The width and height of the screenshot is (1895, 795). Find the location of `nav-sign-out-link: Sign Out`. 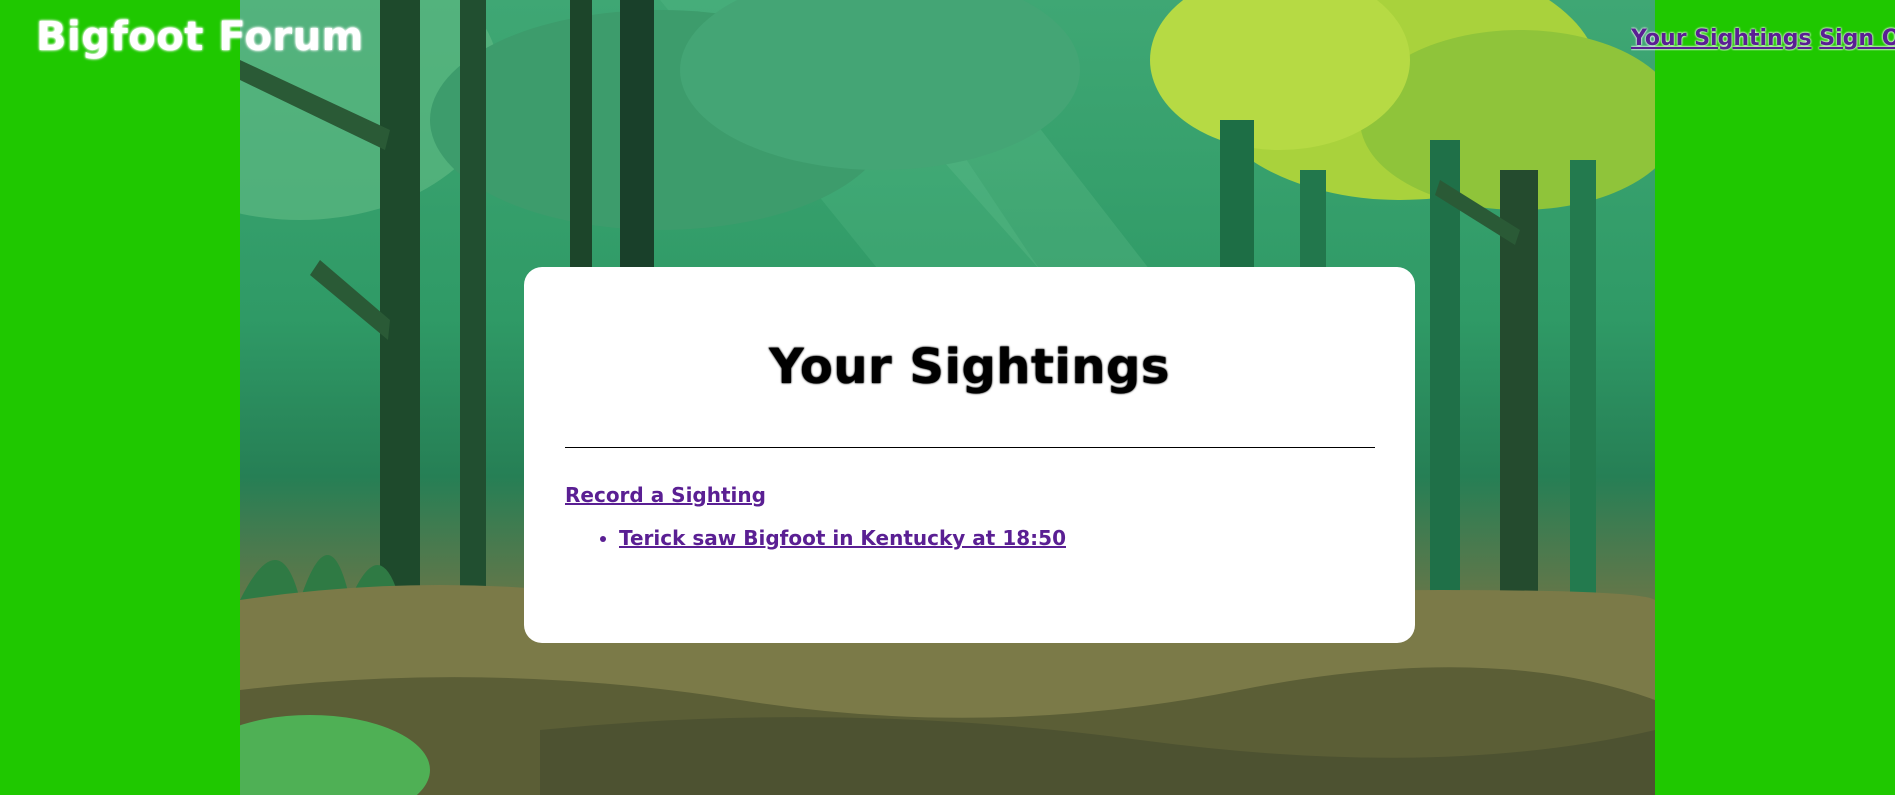

nav-sign-out-link: Sign Out is located at coordinates (1857, 38).